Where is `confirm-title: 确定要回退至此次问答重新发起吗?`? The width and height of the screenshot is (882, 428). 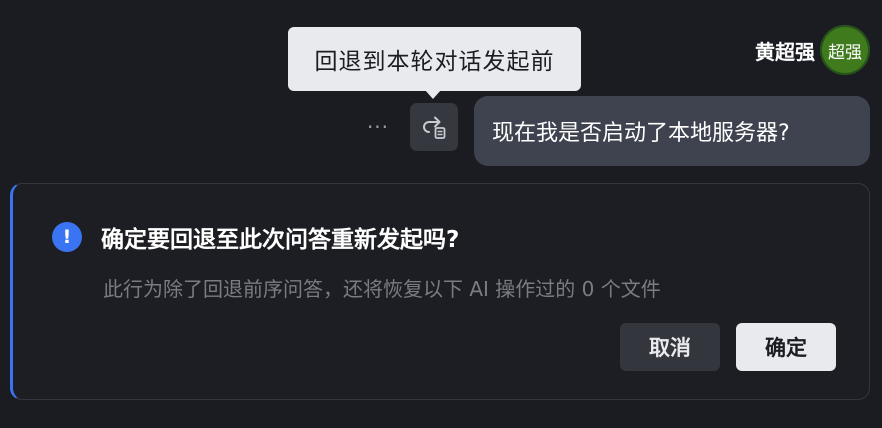
confirm-title: 确定要回退至此次问答重新发起吗? is located at coordinates (280, 240).